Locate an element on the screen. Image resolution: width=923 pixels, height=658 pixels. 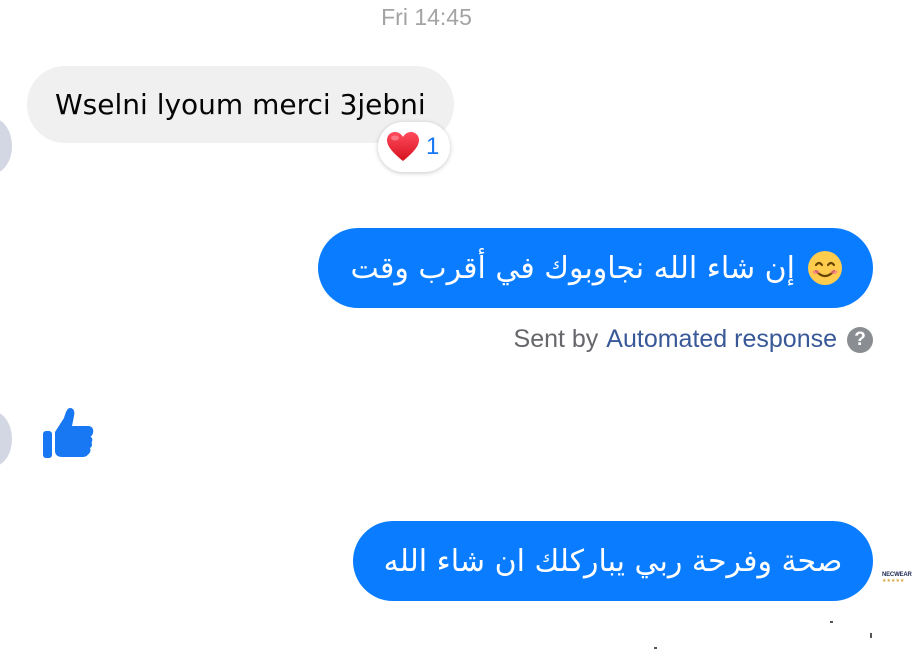
outgoing-message-text: إن شاء الله نجاوبوك في أقرب وقت is located at coordinates (572, 268).